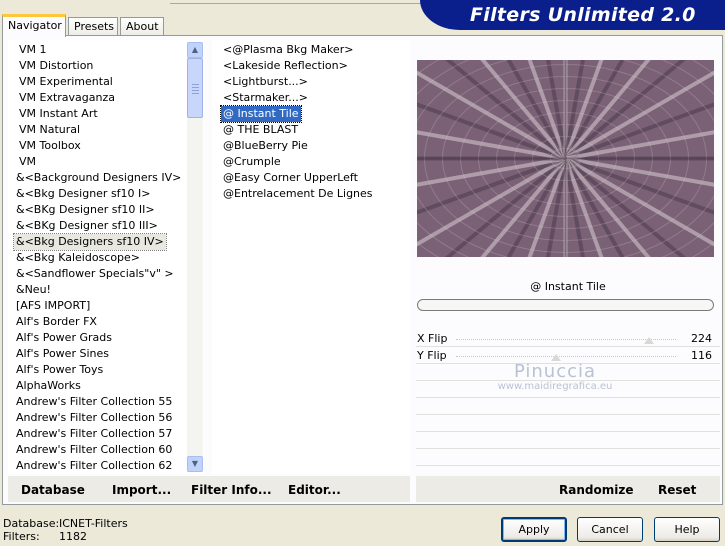 This screenshot has height=546, width=725. What do you see at coordinates (93, 26) in the screenshot?
I see `tab-presets: Presets` at bounding box center [93, 26].